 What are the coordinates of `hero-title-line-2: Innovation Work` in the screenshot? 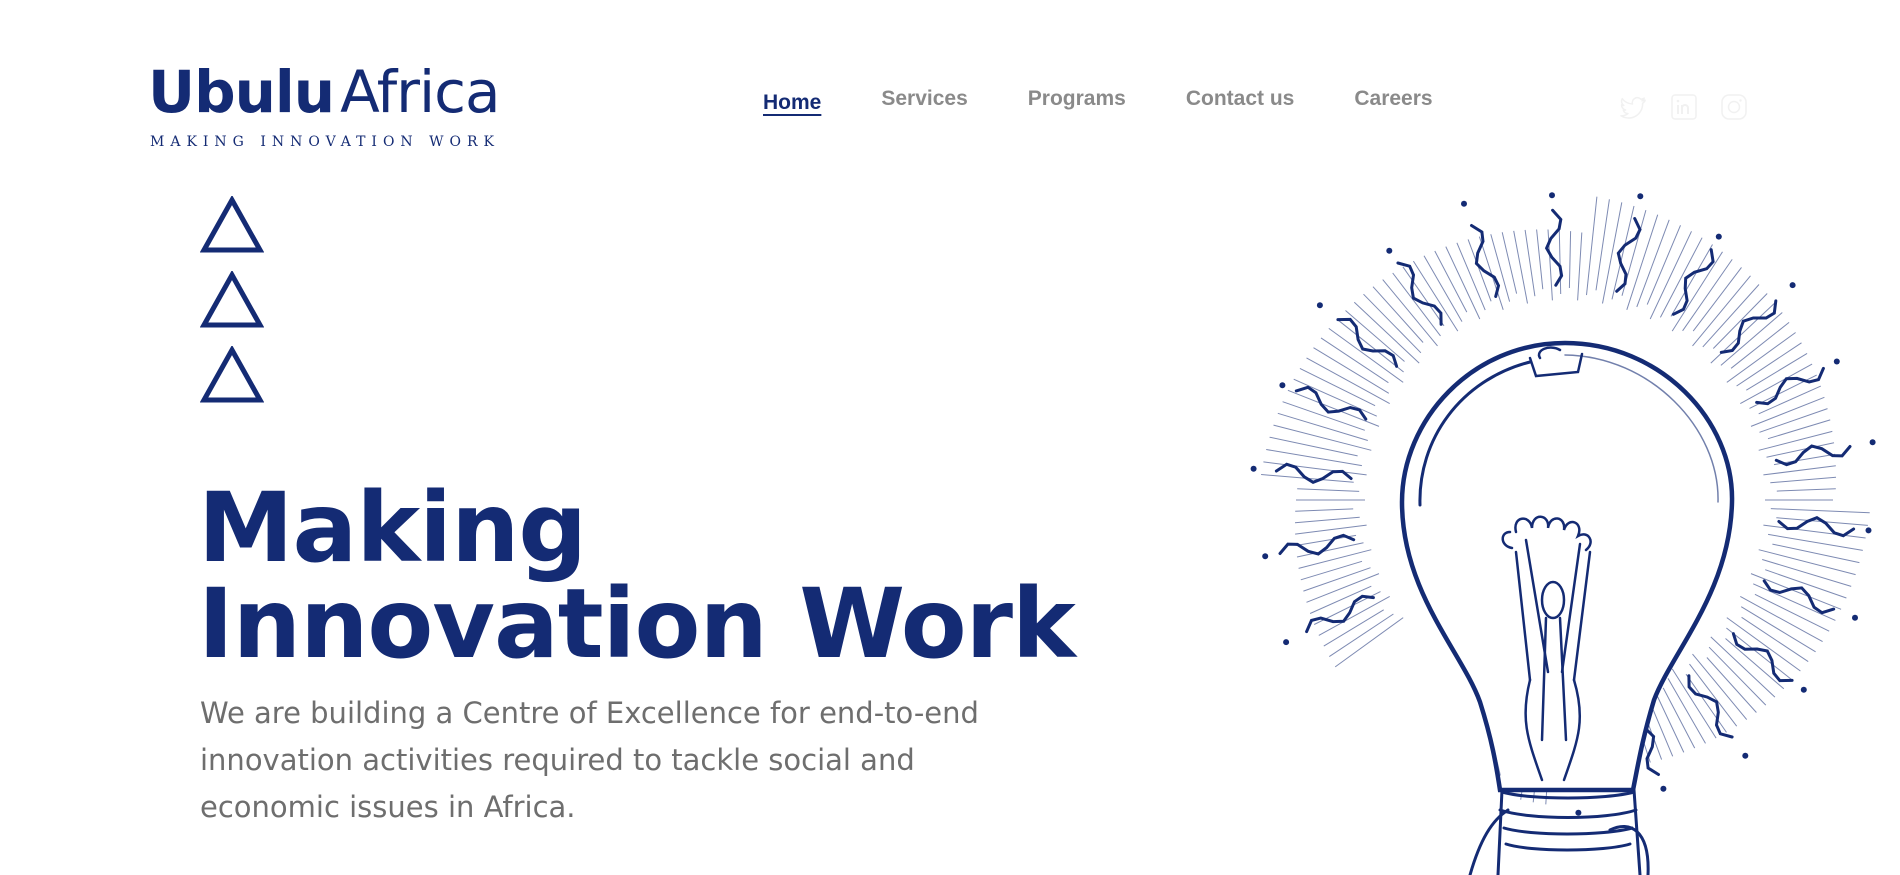 It's located at (637, 624).